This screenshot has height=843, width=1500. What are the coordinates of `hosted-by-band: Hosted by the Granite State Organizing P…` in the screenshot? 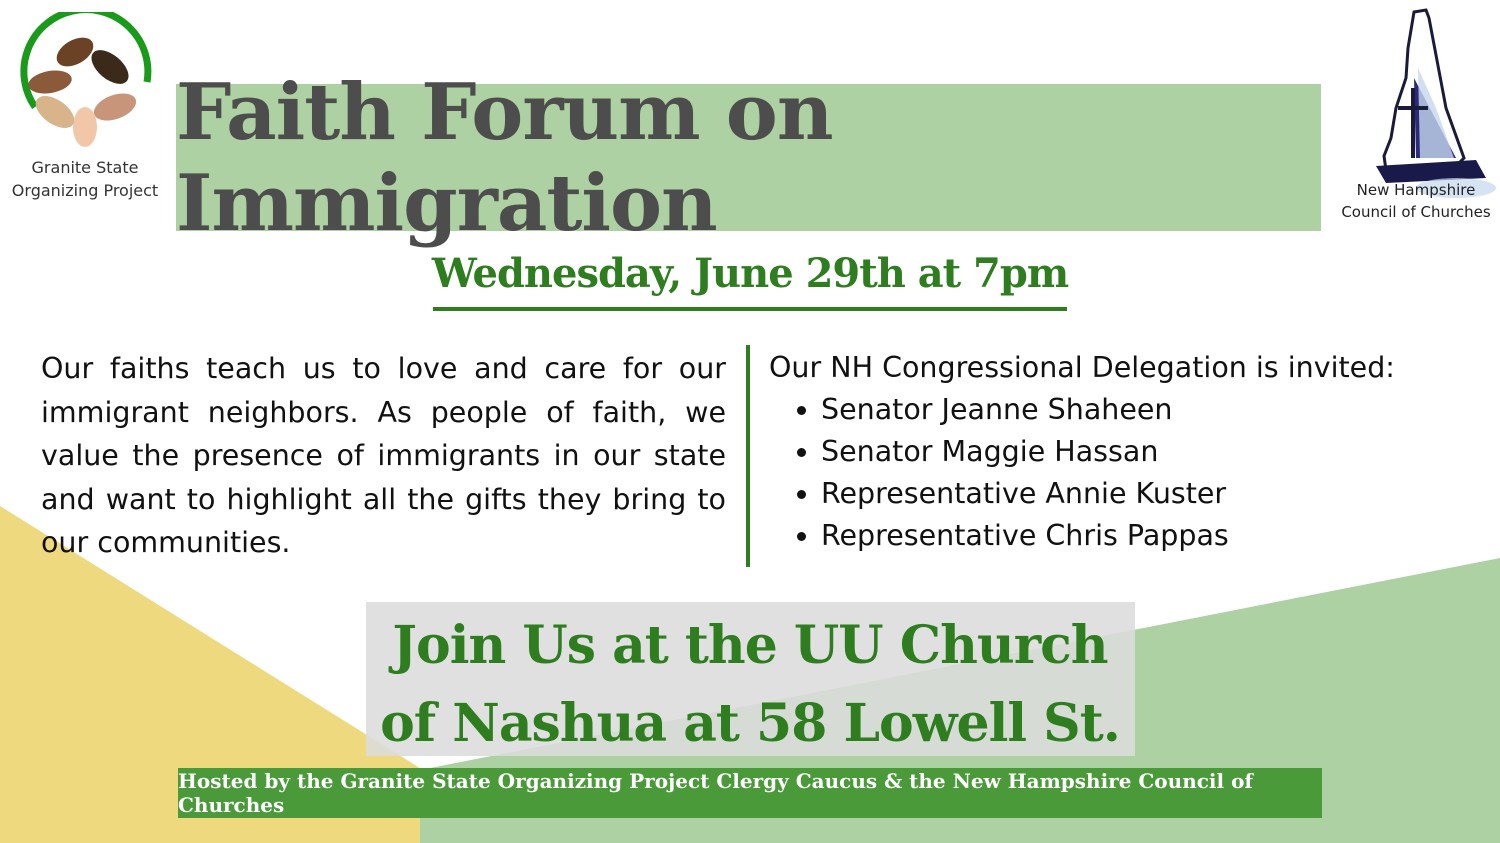 It's located at (750, 793).